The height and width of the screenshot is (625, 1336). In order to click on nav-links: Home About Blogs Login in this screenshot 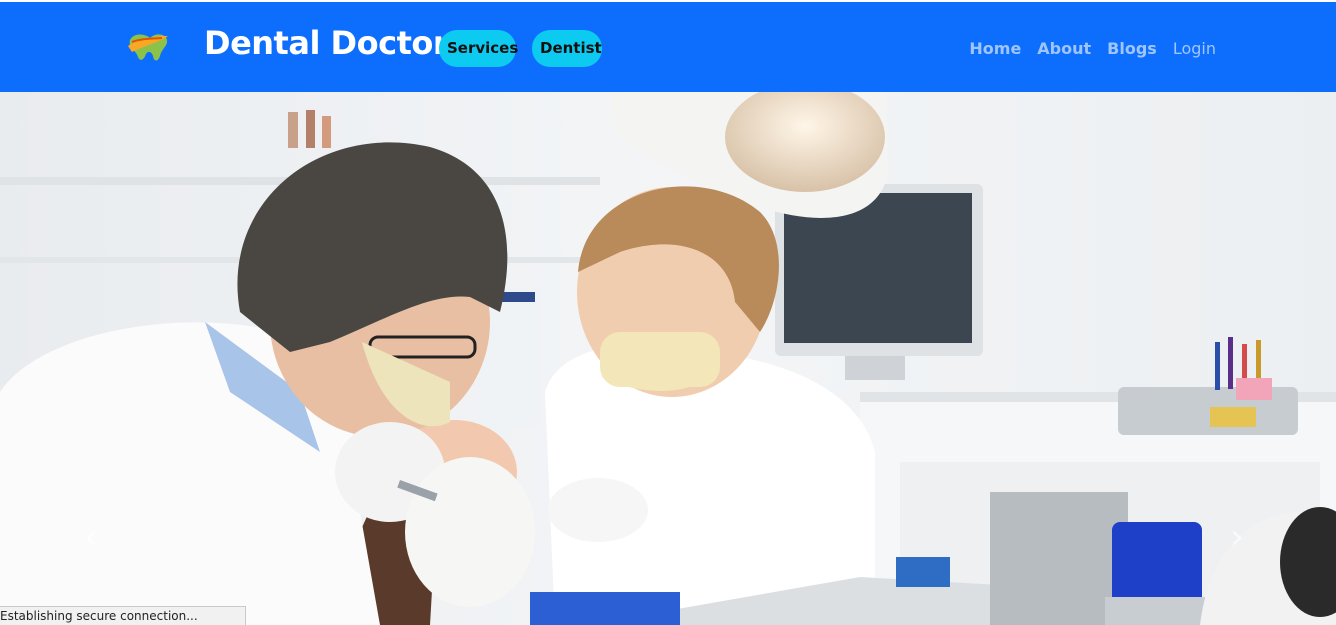, I will do `click(1092, 49)`.